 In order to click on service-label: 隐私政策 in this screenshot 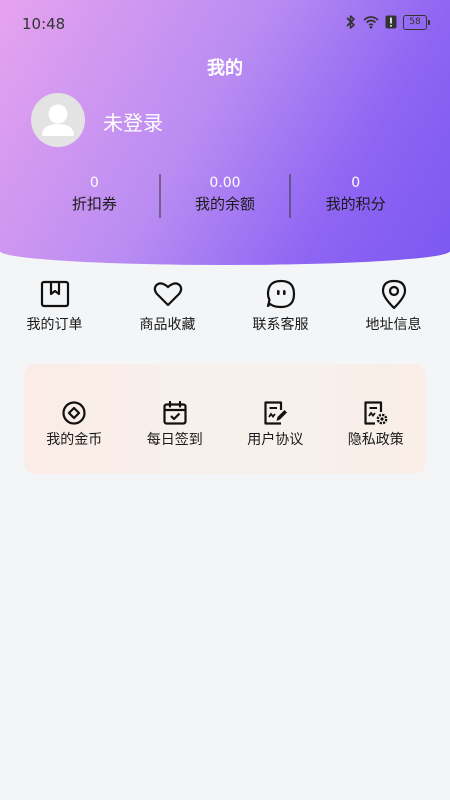, I will do `click(375, 440)`.